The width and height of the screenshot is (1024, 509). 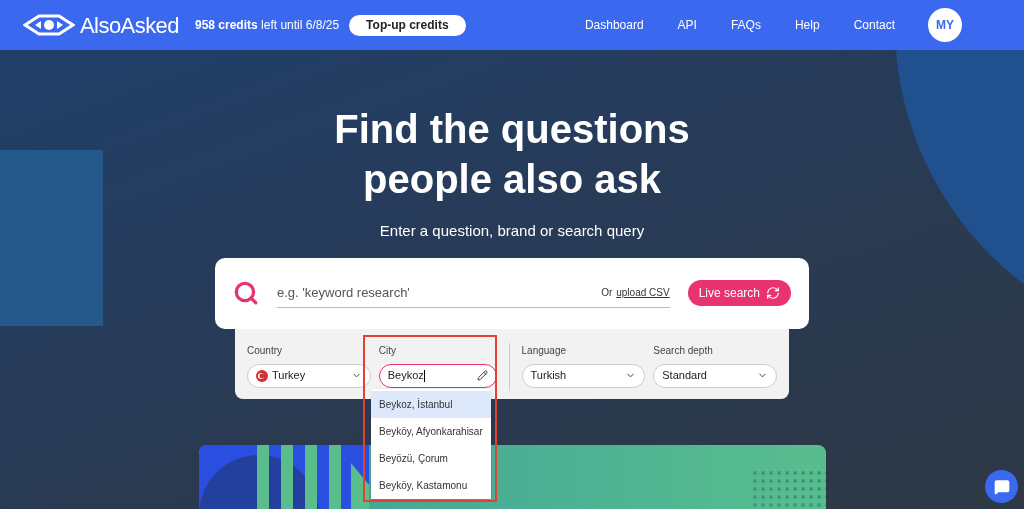 I want to click on field-label: Country, so click(x=265, y=350).